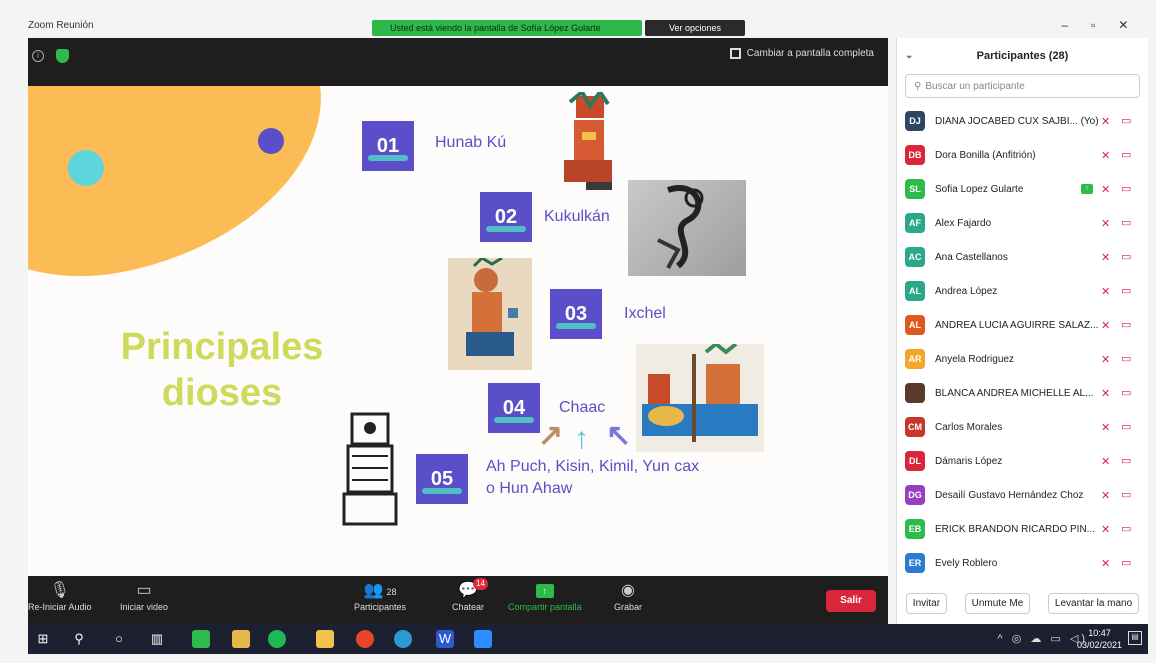  I want to click on item-label-line: Ah Puch, Kisin, Kimil, Yun cax, so click(593, 466).